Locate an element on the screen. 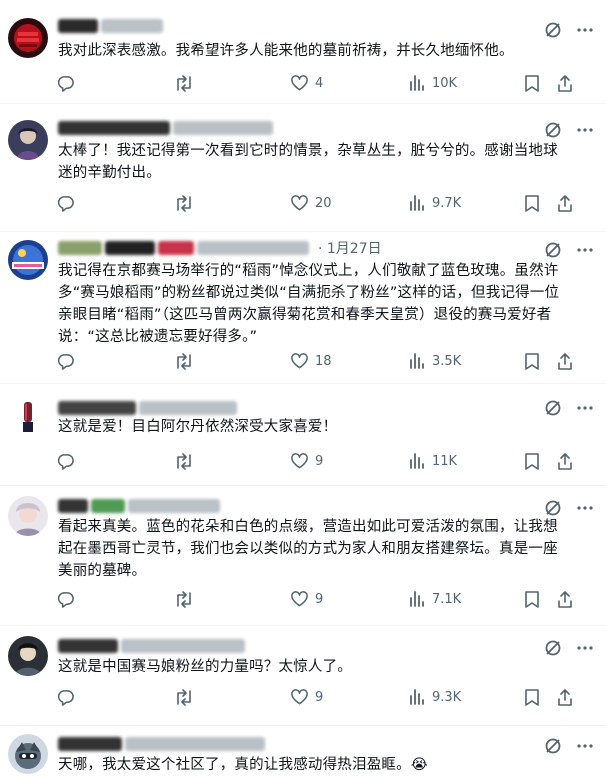 This screenshot has height=779, width=606. tweet: 我对此深表感激。我希望许多人能来他的墓前祈祷，并长久地缅怀他。 4 10K is located at coordinates (303, 52).